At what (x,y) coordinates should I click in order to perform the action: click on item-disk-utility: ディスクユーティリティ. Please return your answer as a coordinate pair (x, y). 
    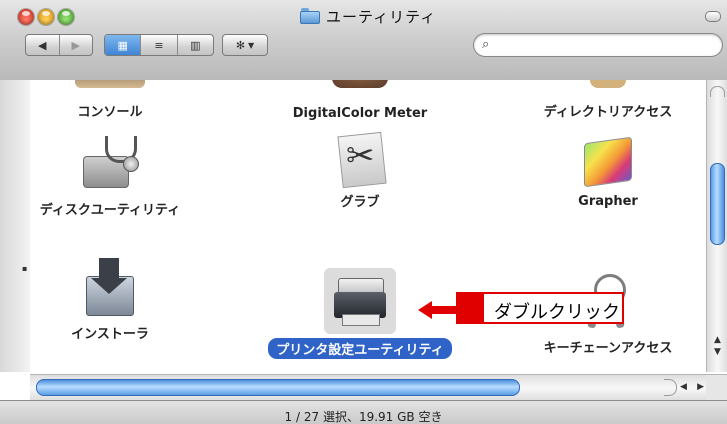
    Looking at the image, I should click on (120, 177).